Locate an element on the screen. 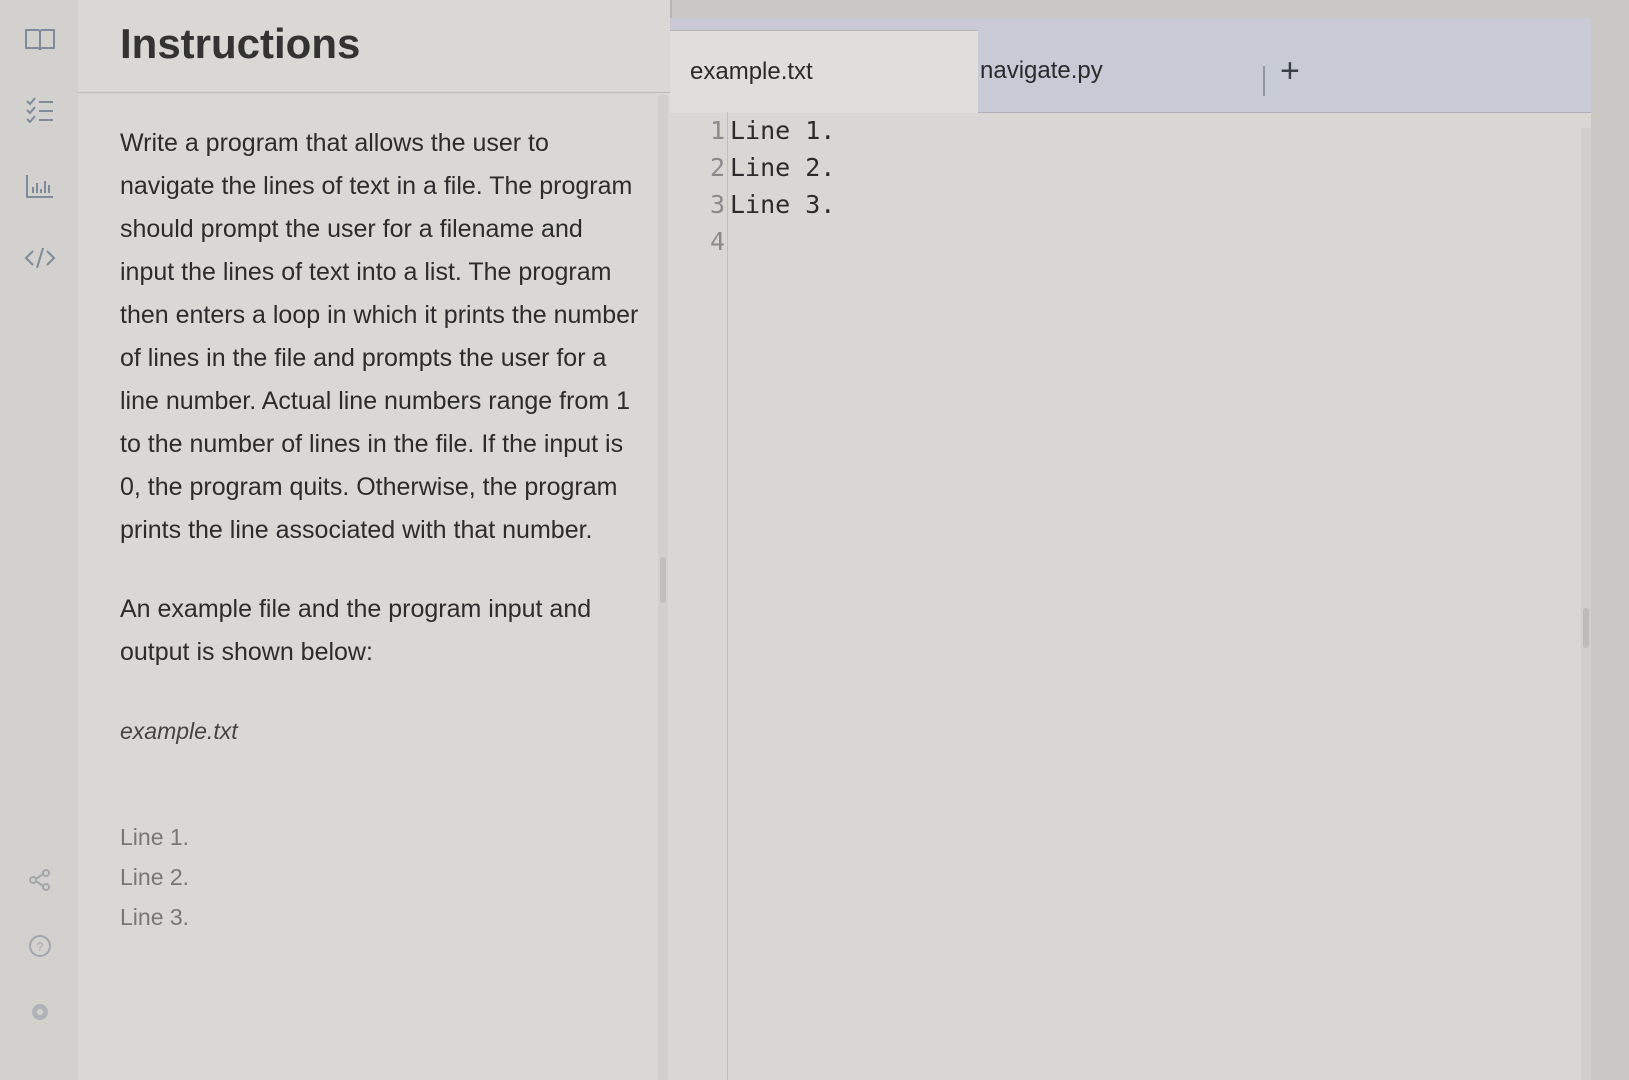  tab-label: example.txt is located at coordinates (751, 71).